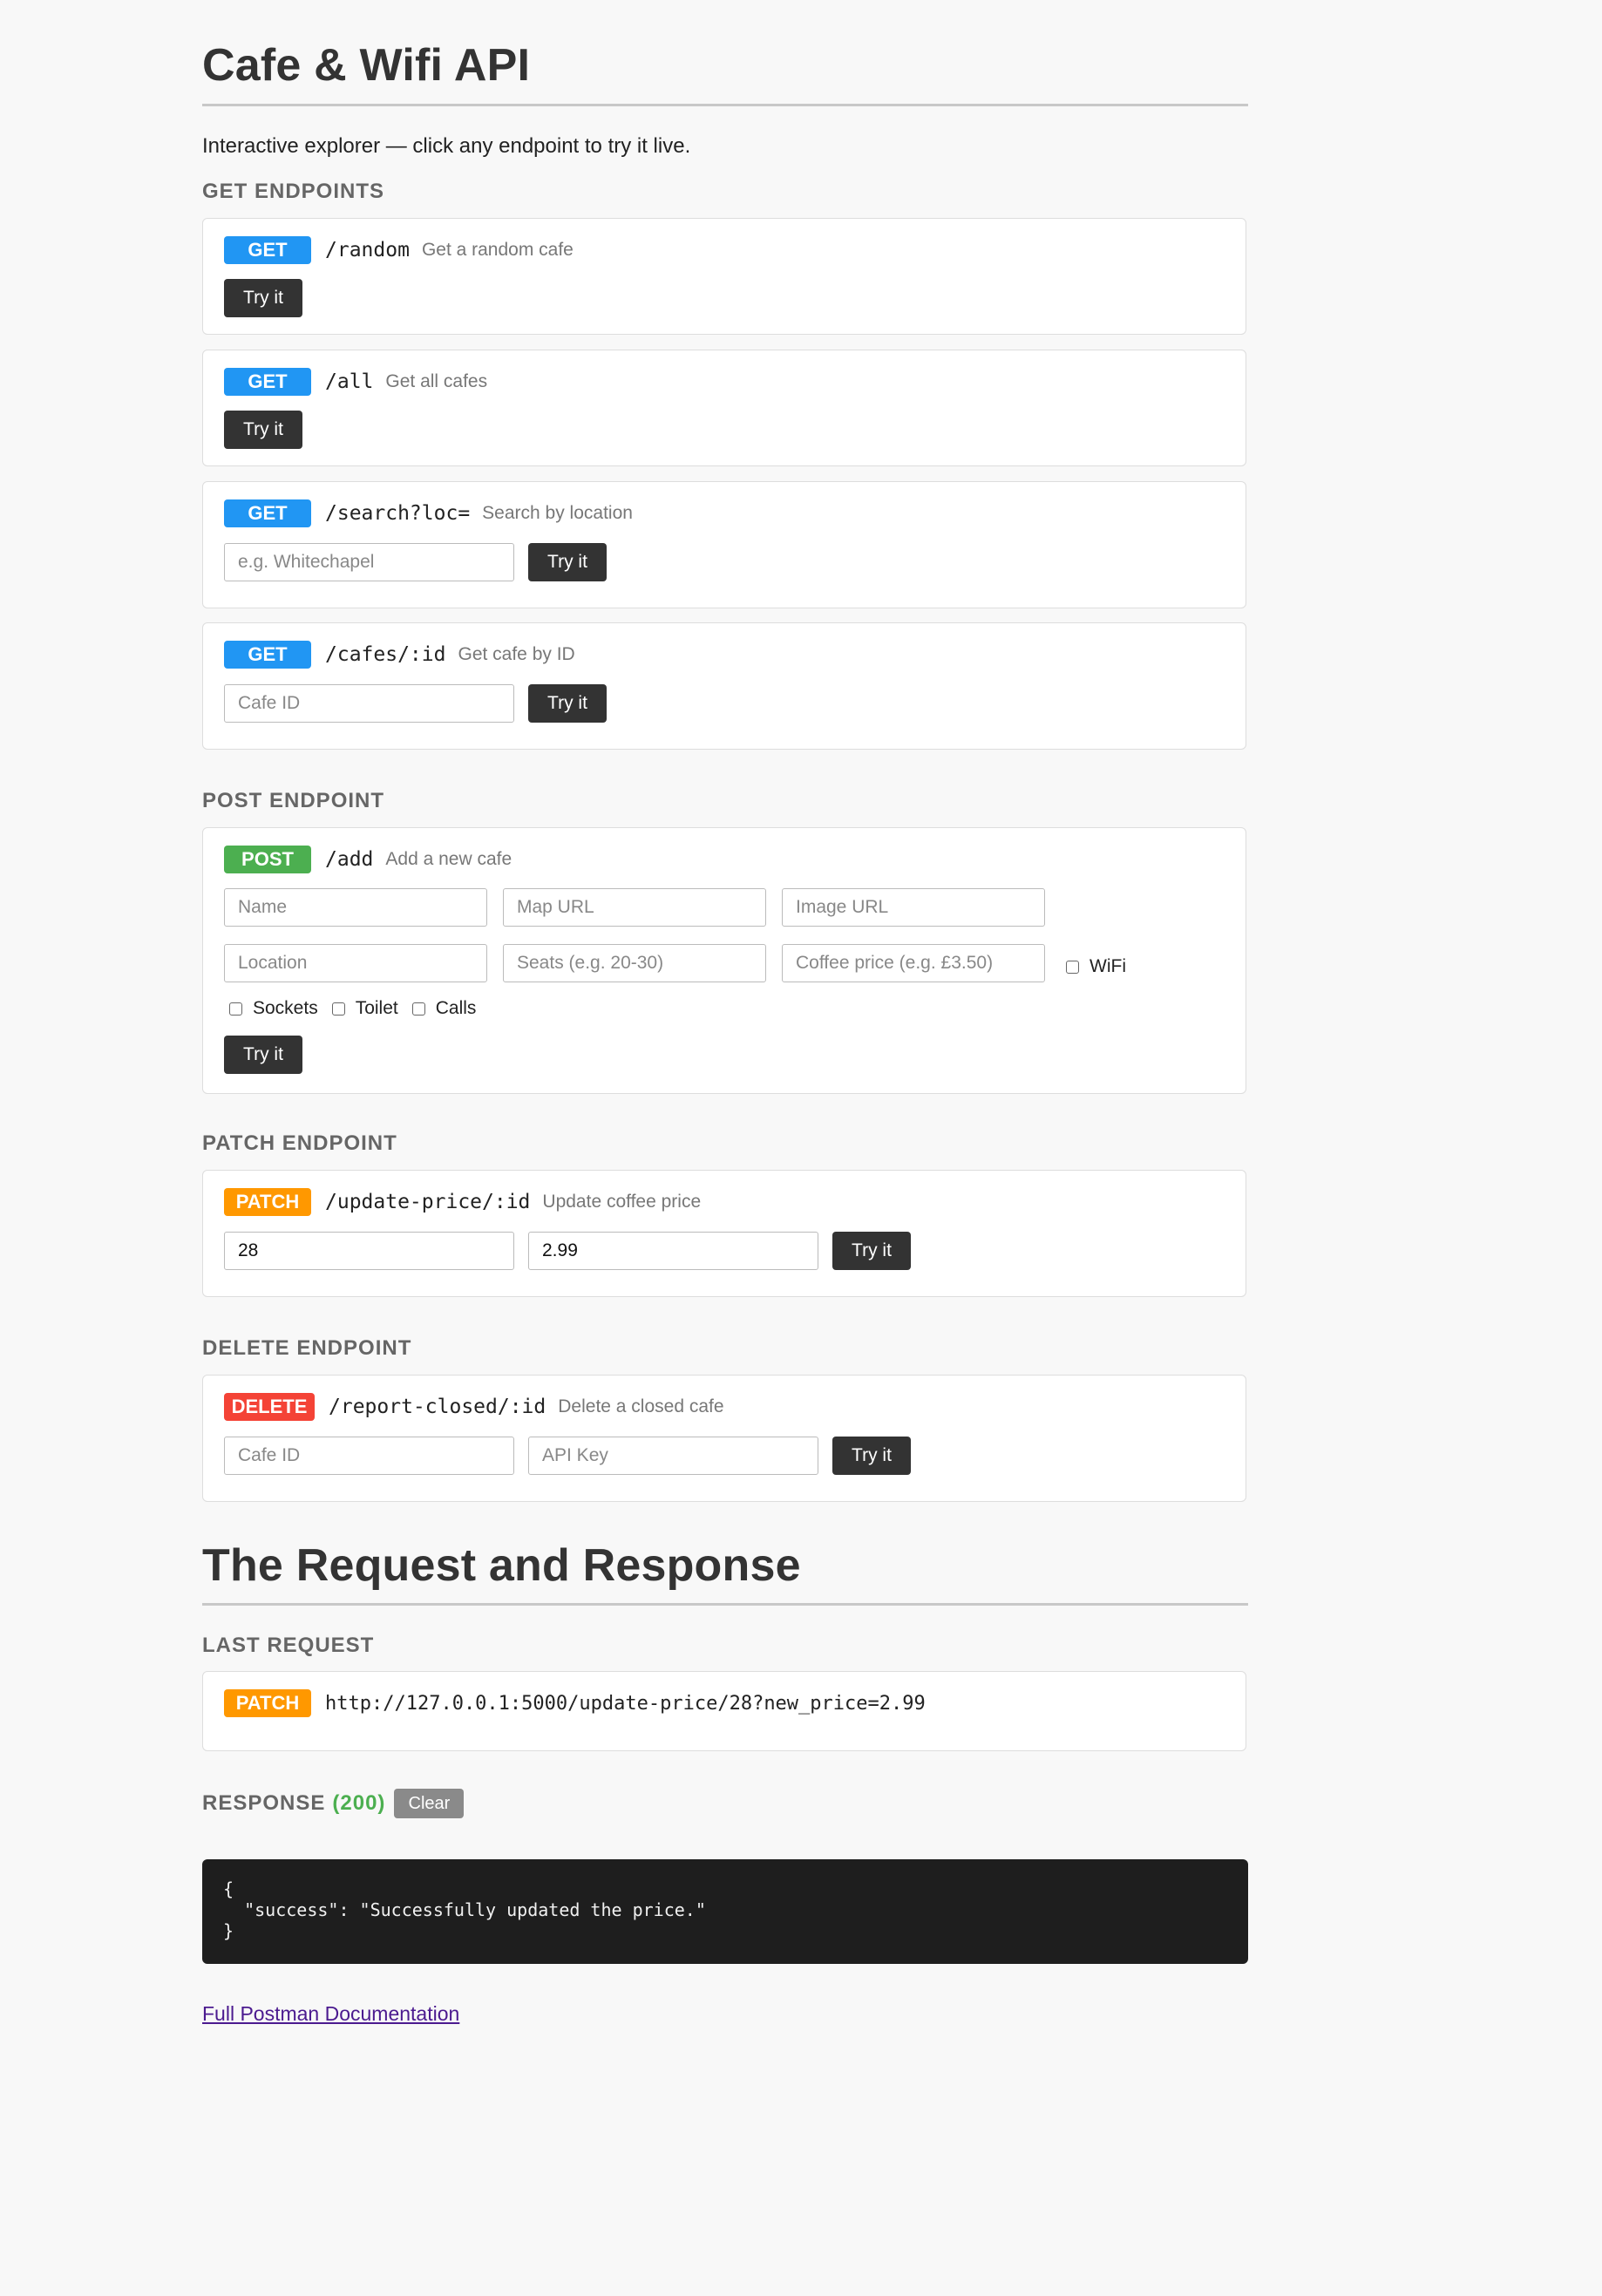 Image resolution: width=1602 pixels, height=2296 pixels. Describe the element at coordinates (269, 1407) in the screenshot. I see `method-badge-delete: DELETE` at that location.